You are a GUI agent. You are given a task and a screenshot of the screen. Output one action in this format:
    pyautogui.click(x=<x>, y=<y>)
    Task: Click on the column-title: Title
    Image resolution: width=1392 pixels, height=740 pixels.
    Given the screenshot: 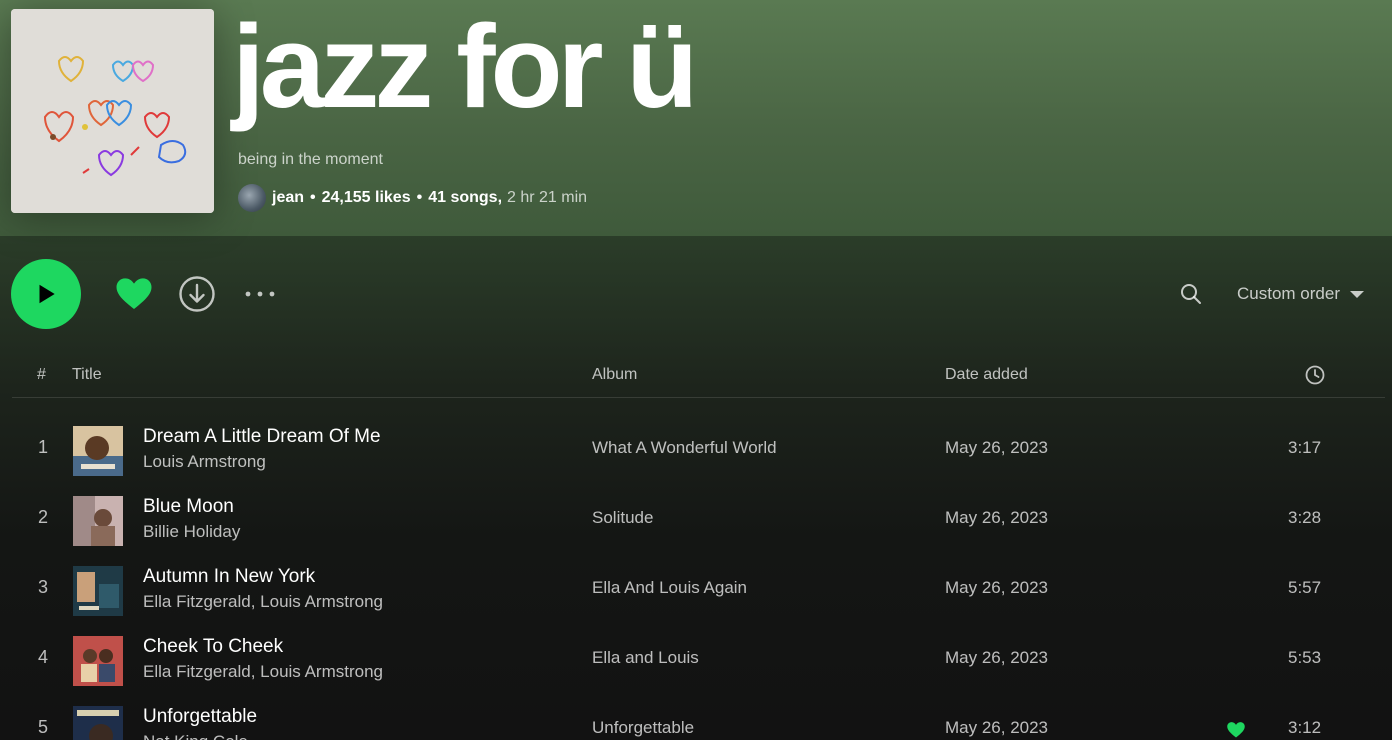 What is the action you would take?
    pyautogui.click(x=87, y=375)
    